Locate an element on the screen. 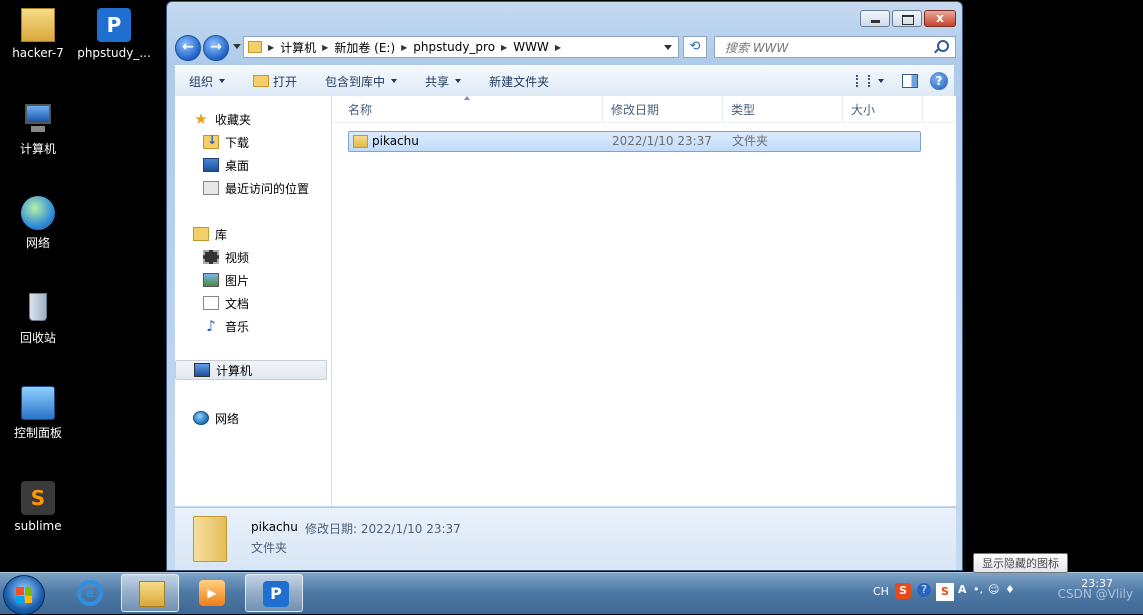 The image size is (1143, 615). new-folder-button: 新建文件夹 is located at coordinates (519, 81).